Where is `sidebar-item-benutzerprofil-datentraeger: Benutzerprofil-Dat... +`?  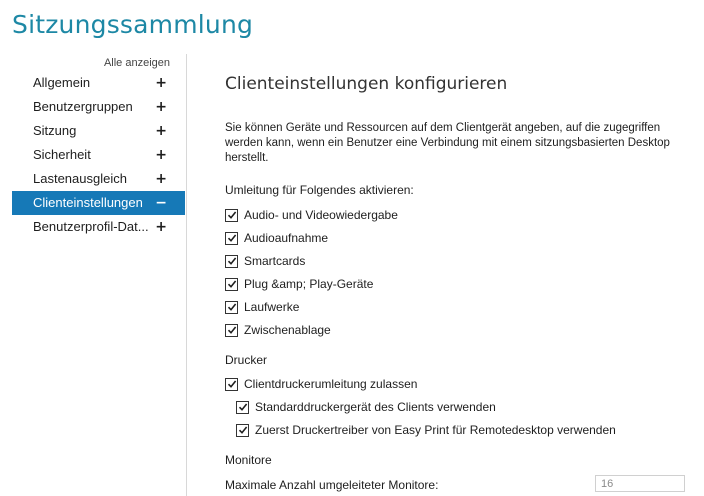
sidebar-item-benutzerprofil-datentraeger: Benutzerprofil-Dat... + is located at coordinates (98, 227).